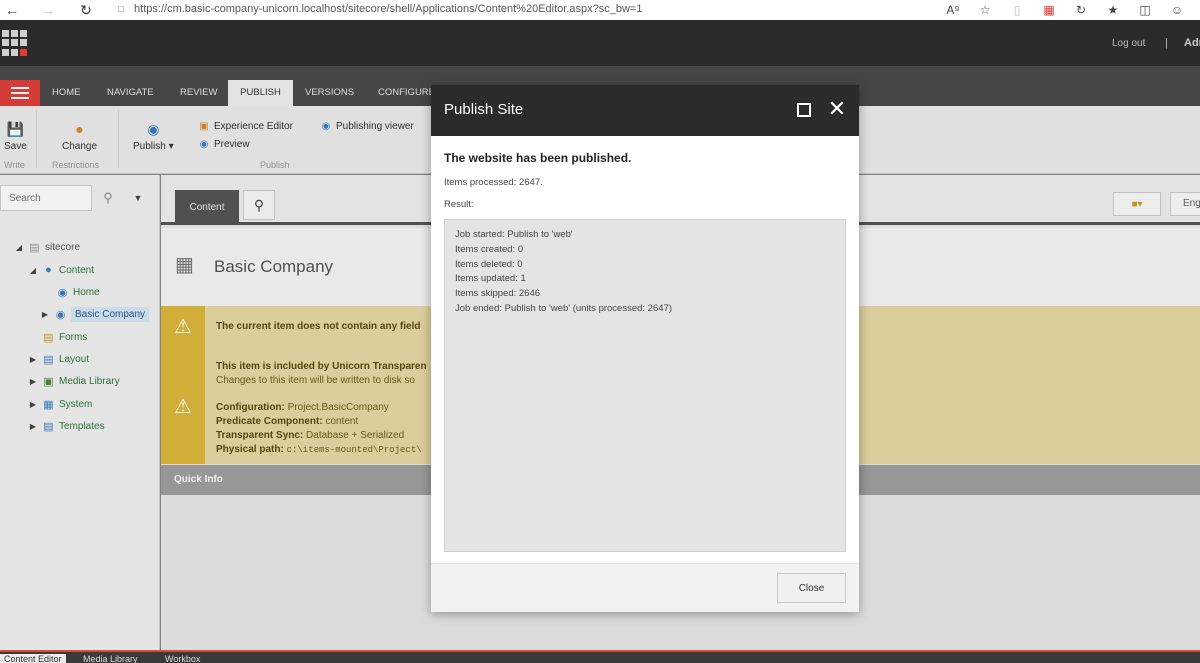 The image size is (1200, 663). I want to click on favorites-icon: ★, so click(1113, 10).